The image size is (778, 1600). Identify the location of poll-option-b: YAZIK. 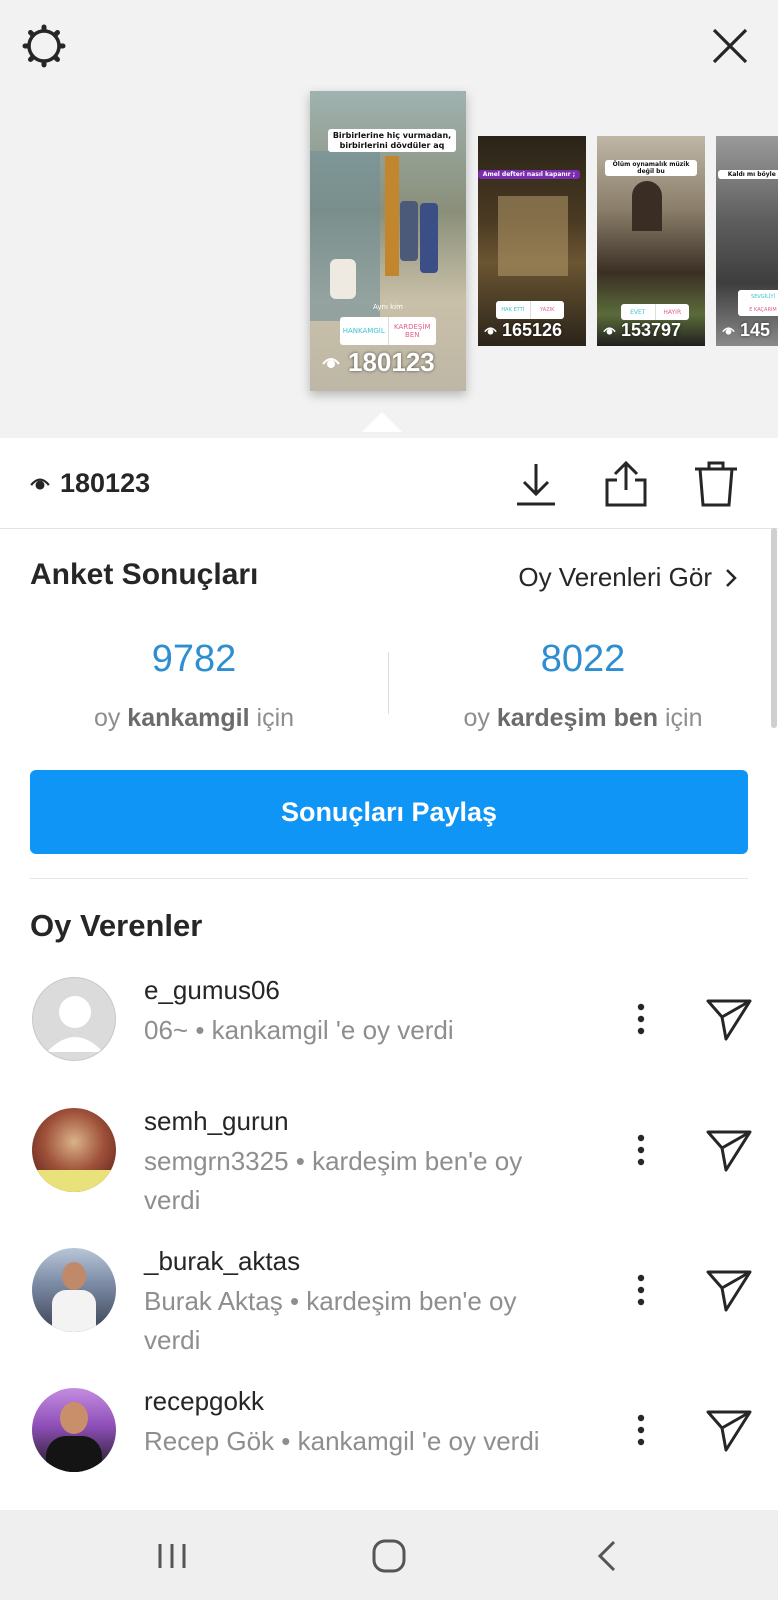
(547, 310).